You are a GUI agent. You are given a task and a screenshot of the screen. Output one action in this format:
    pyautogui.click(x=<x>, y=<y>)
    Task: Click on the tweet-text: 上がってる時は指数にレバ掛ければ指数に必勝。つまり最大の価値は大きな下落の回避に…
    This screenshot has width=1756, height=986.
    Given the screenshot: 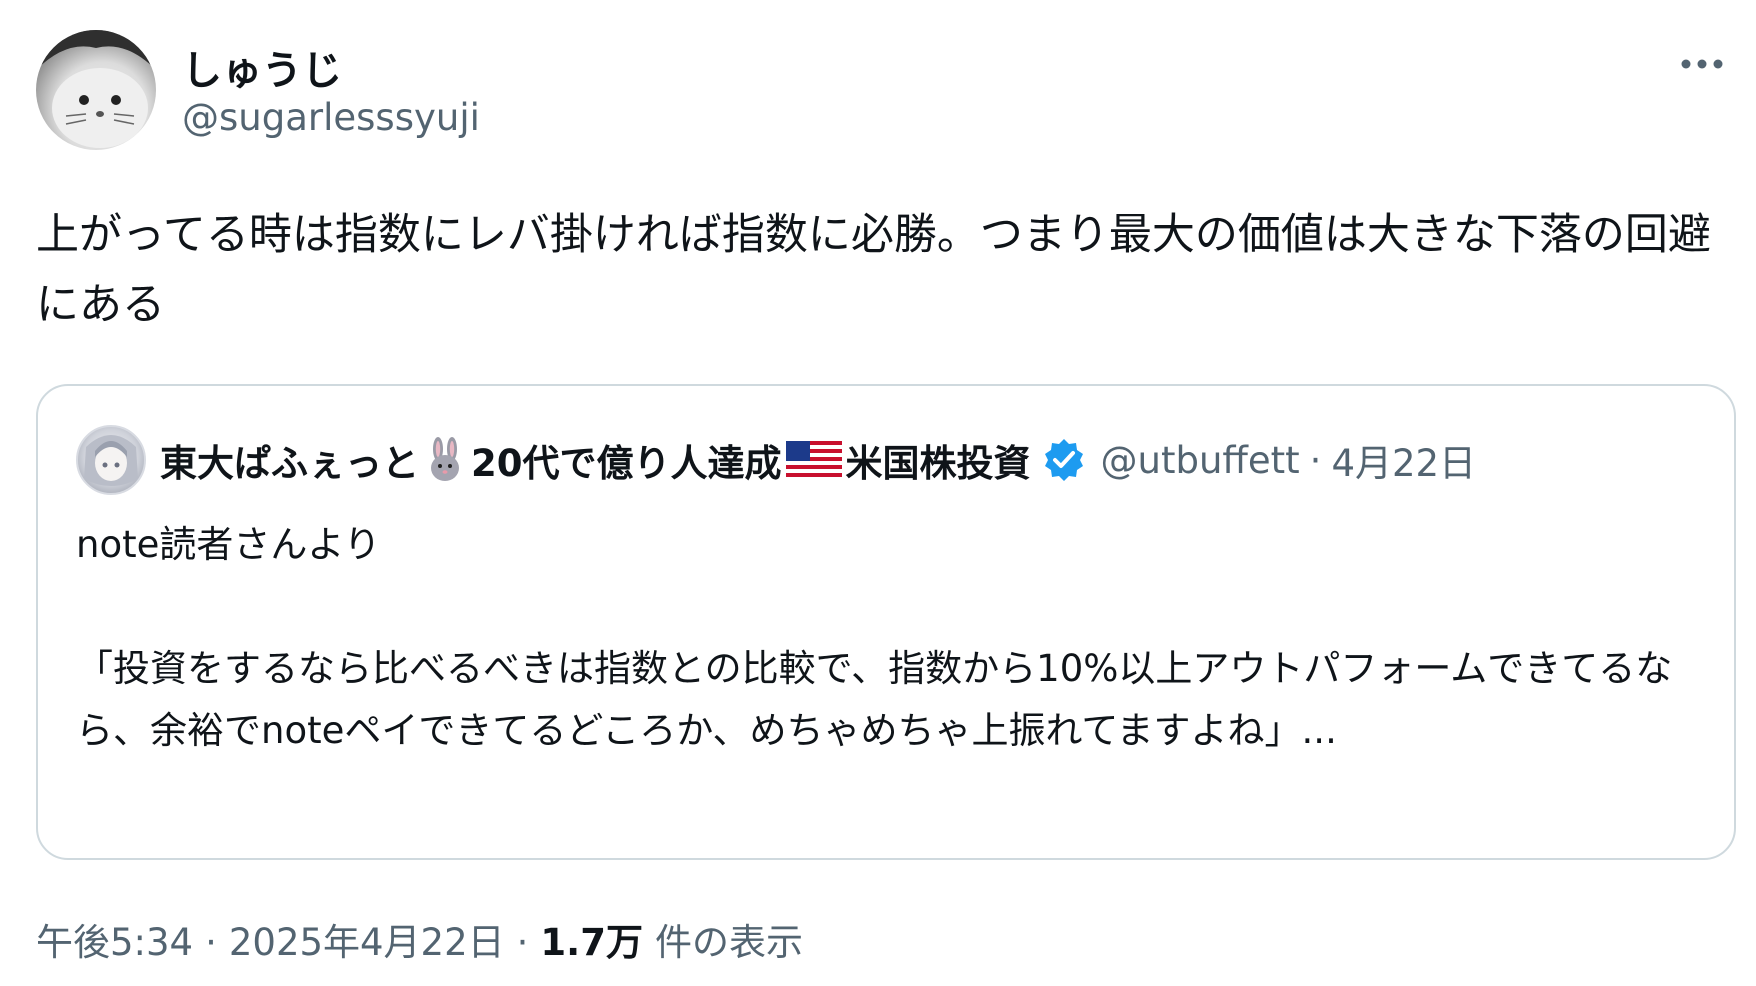 What is the action you would take?
    pyautogui.click(x=873, y=270)
    